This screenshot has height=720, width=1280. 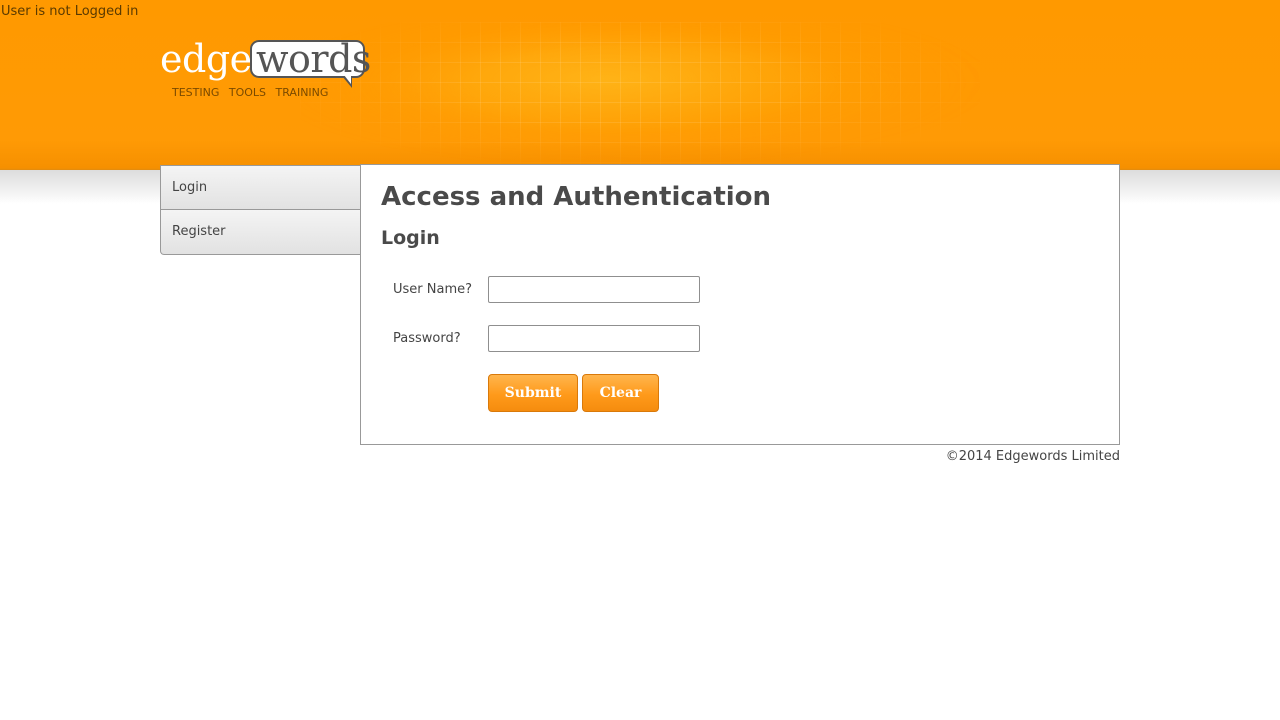 What do you see at coordinates (250, 92) in the screenshot?
I see `logo-tagline: TESTING TOOLS TRAINING` at bounding box center [250, 92].